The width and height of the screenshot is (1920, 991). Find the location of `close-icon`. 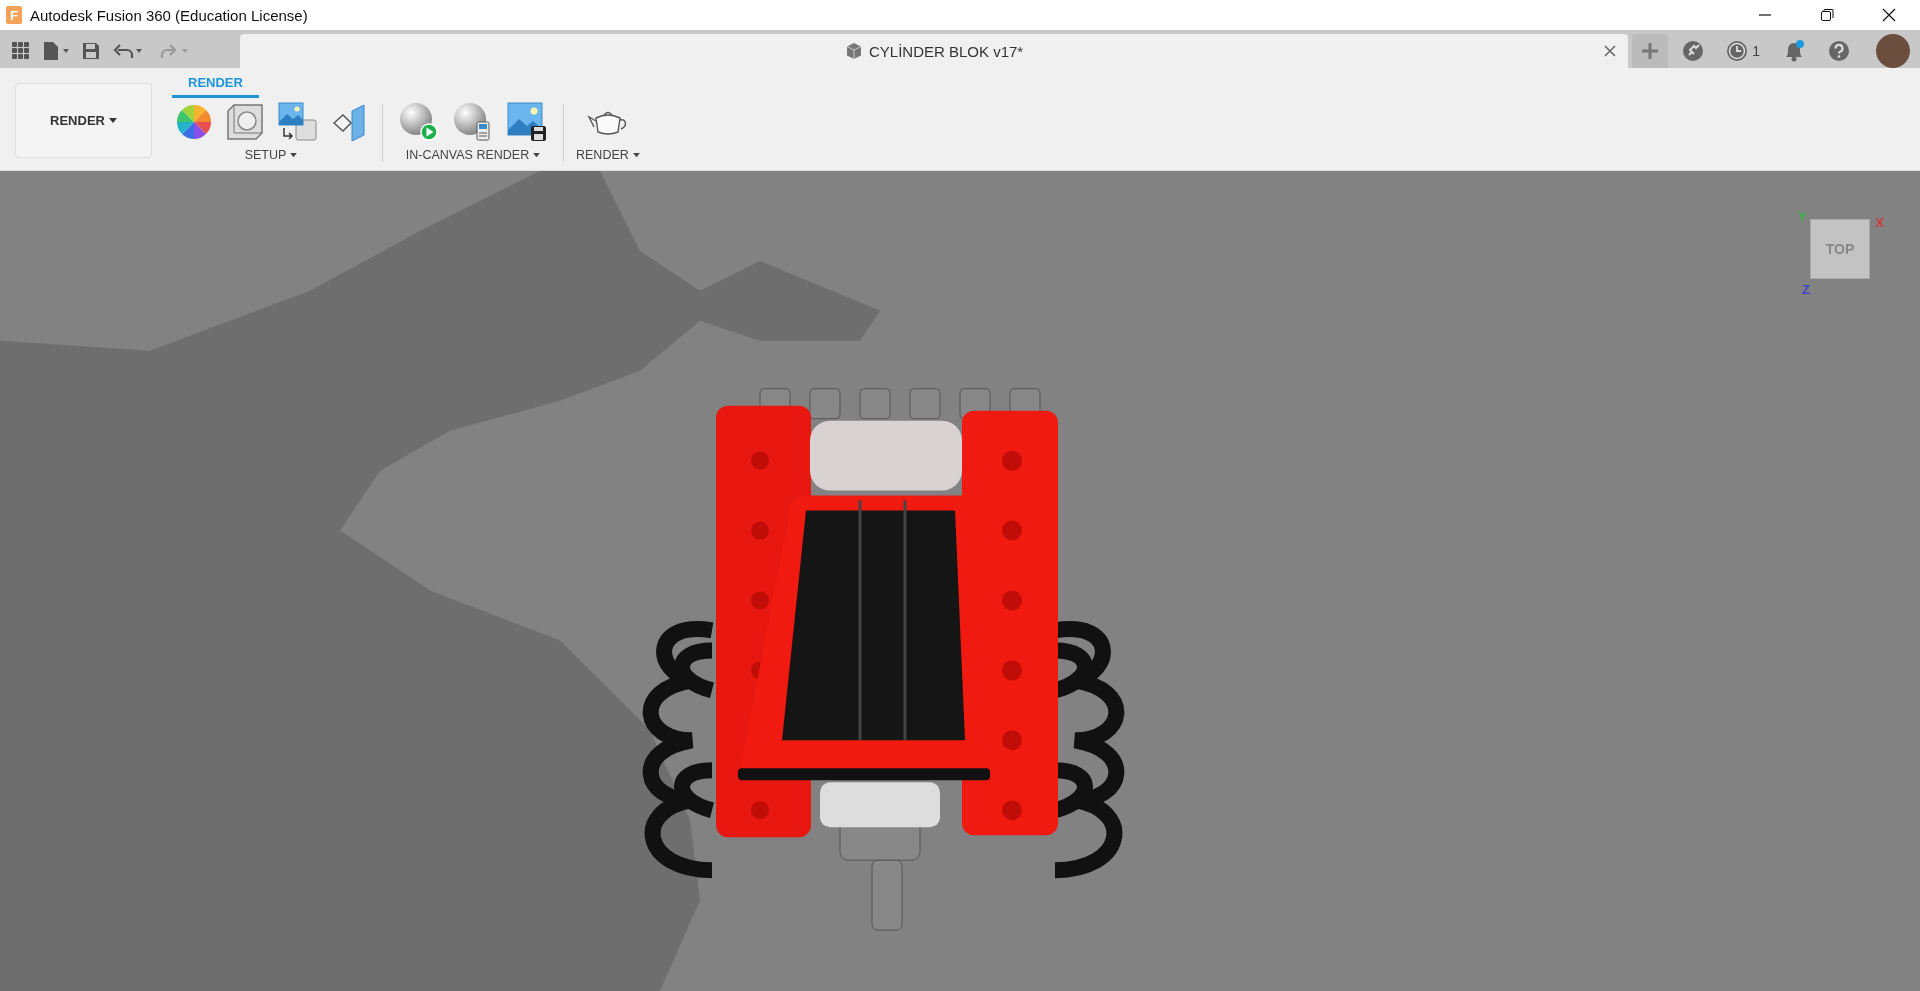

close-icon is located at coordinates (1889, 15).